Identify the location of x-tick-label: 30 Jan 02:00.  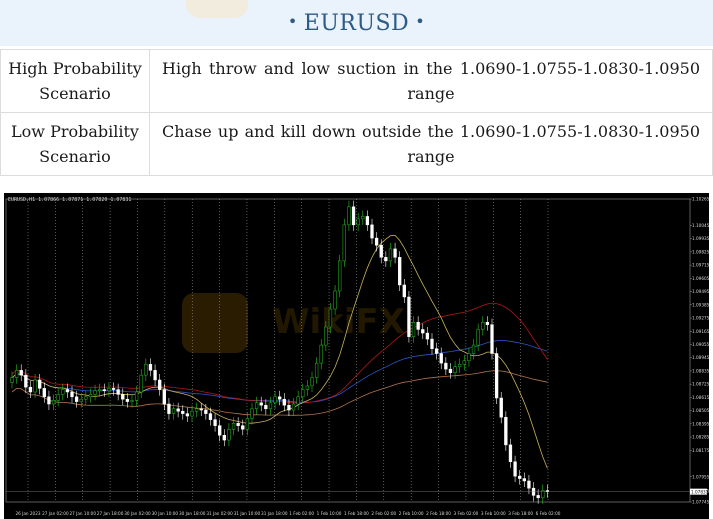
(137, 513).